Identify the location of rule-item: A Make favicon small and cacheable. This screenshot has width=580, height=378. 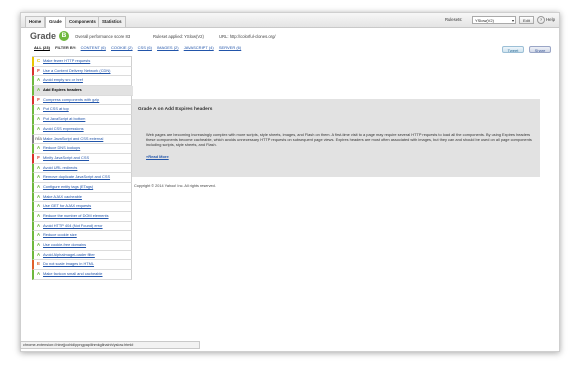
(82, 275).